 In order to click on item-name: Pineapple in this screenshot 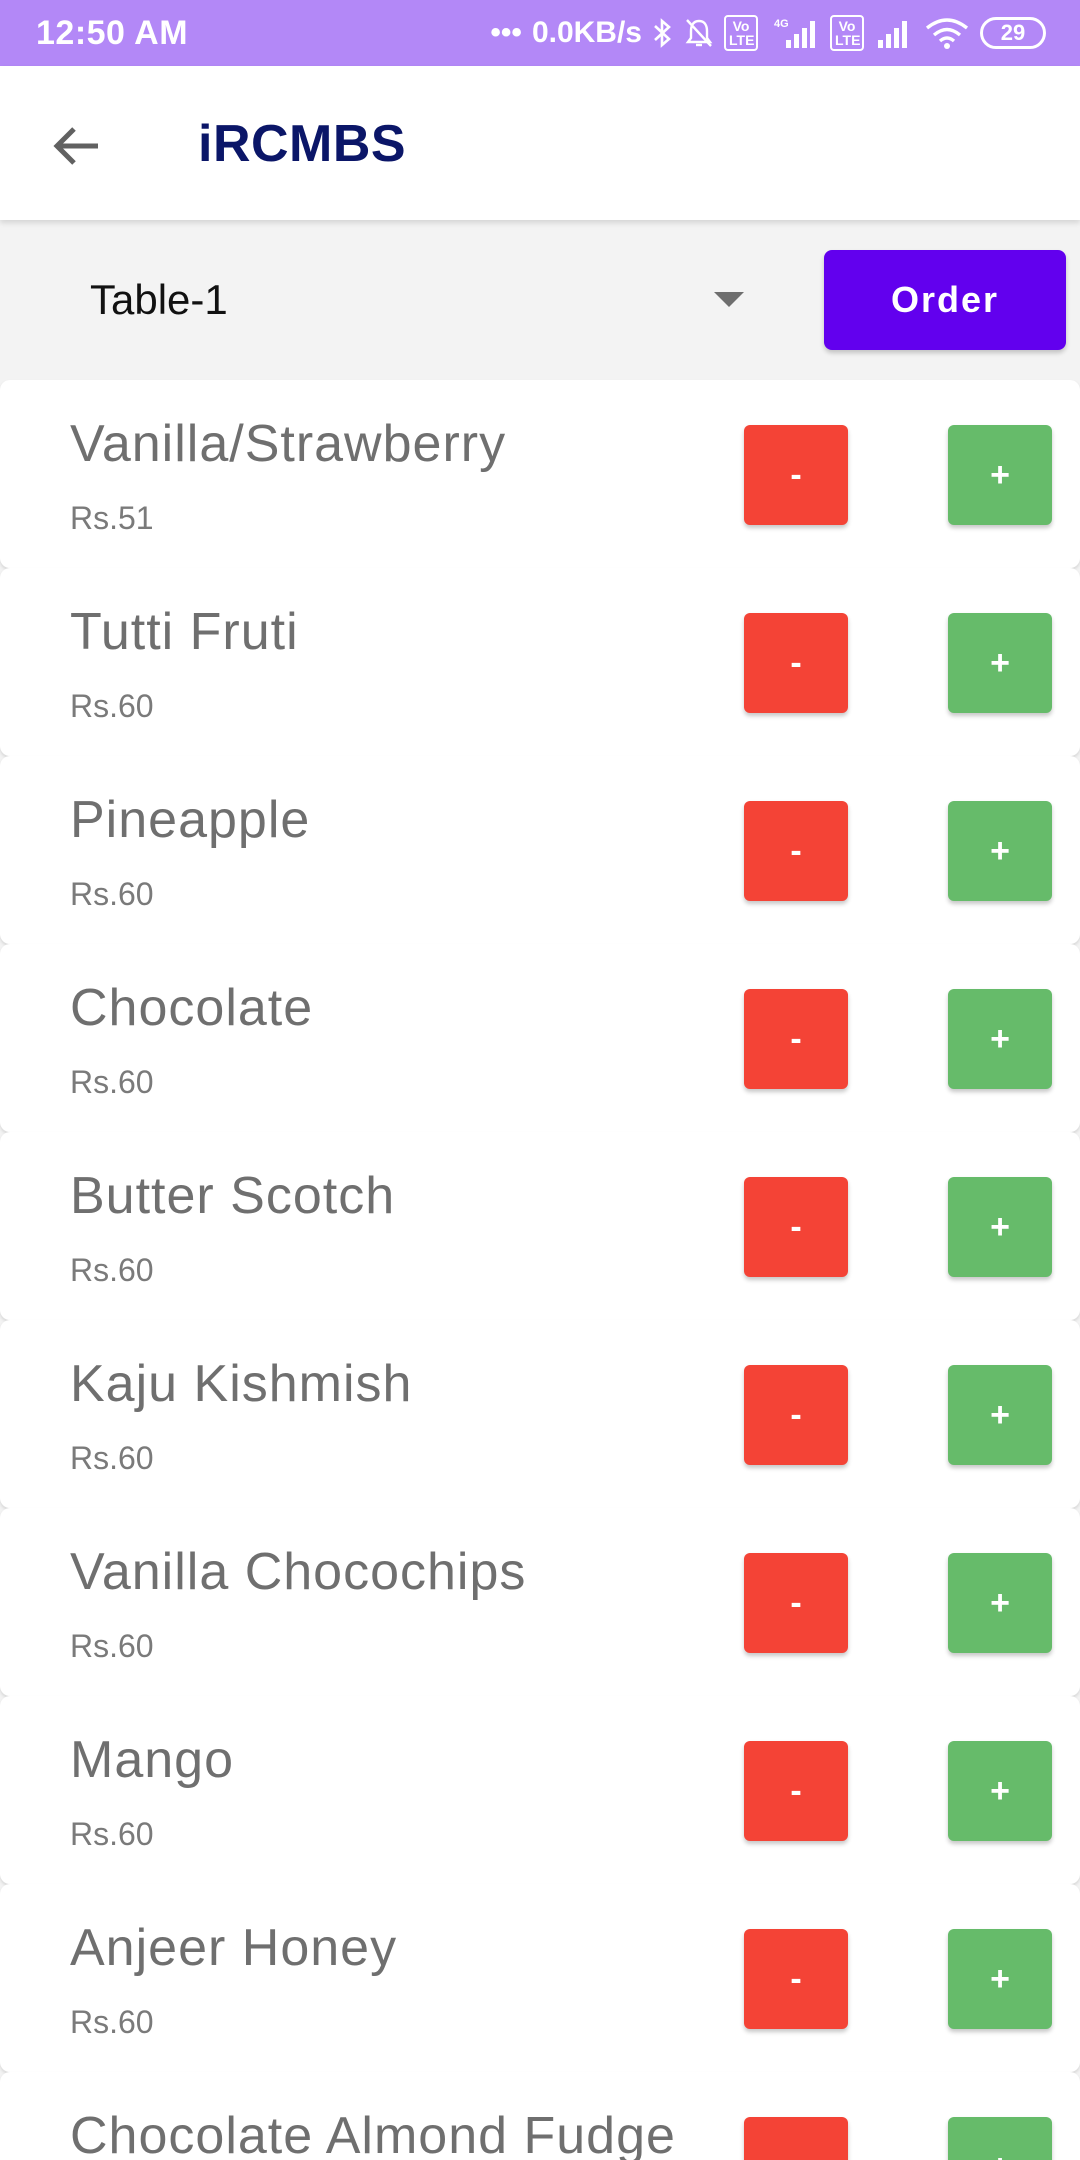, I will do `click(190, 820)`.